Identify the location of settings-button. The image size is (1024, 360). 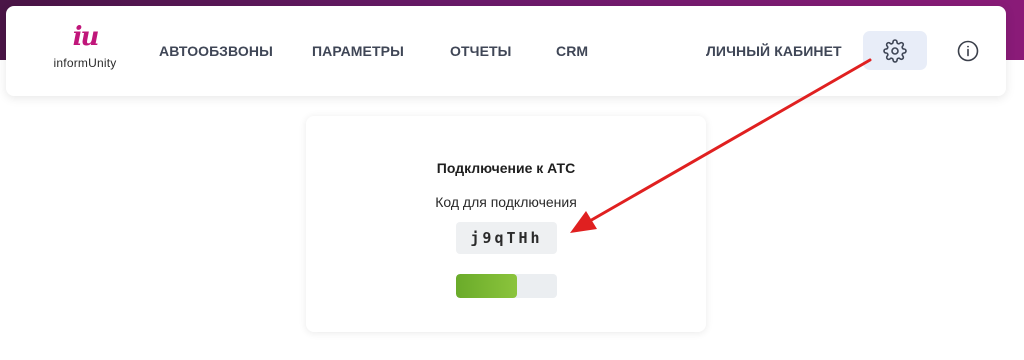
(895, 50).